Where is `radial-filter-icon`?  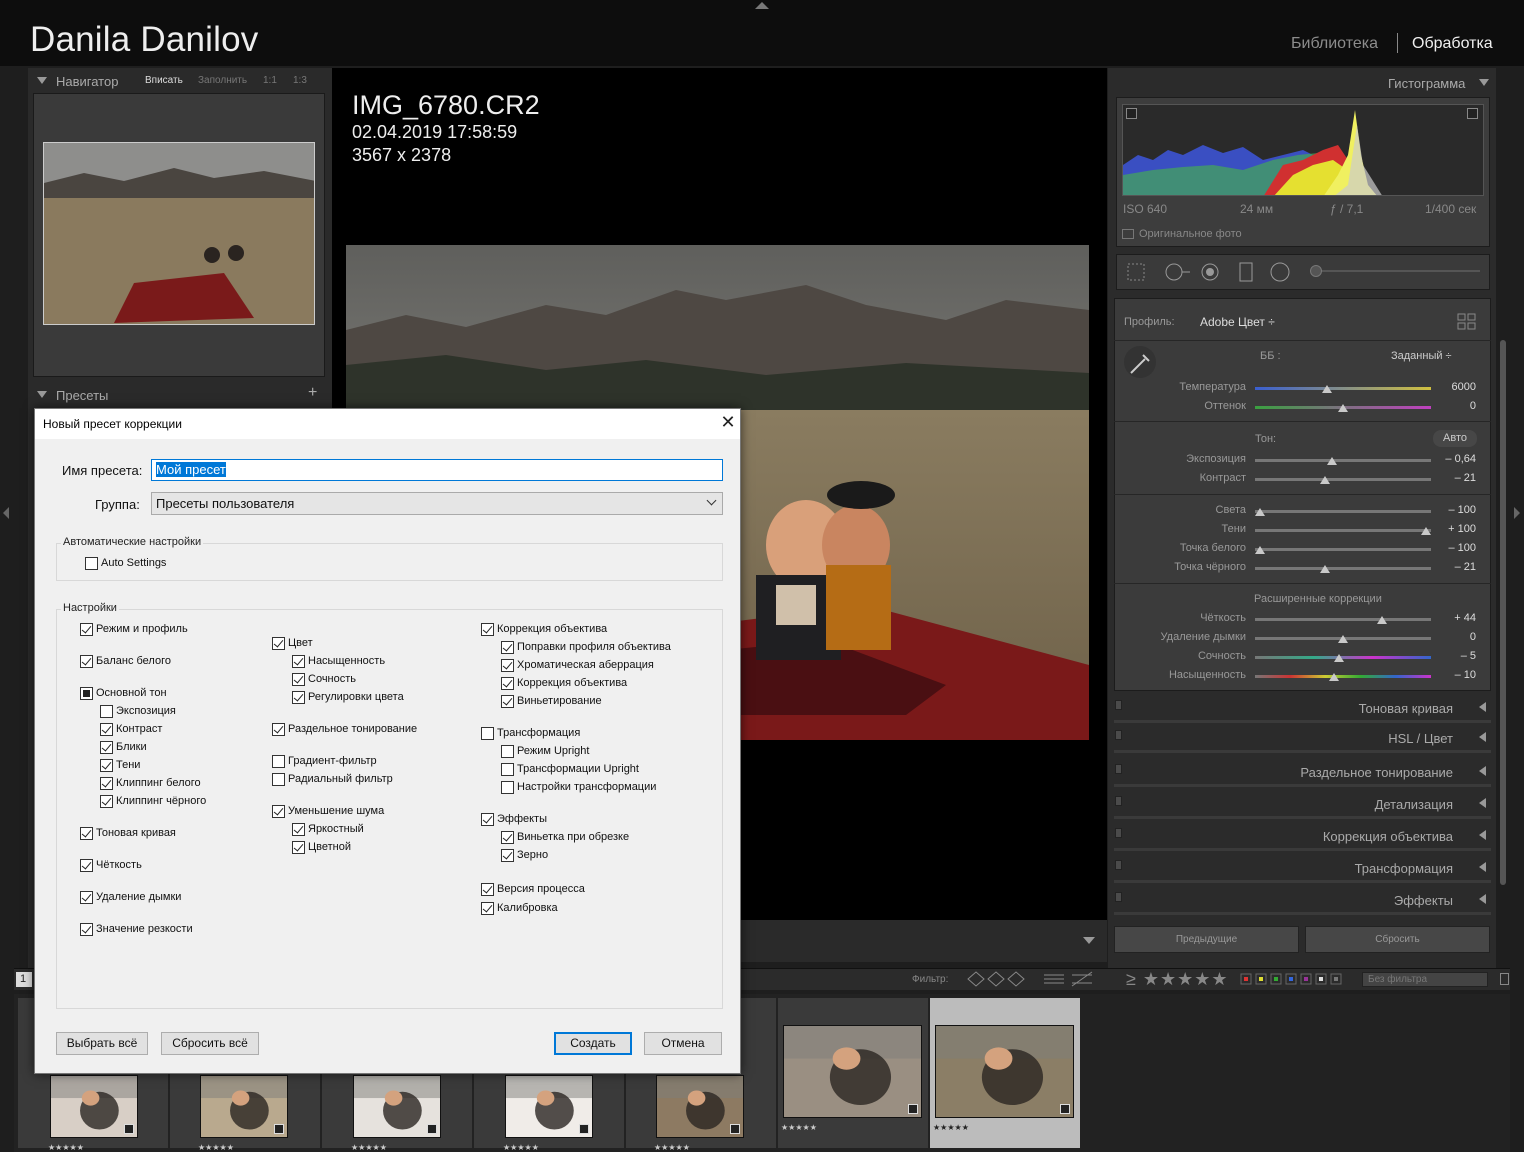
radial-filter-icon is located at coordinates (1280, 272).